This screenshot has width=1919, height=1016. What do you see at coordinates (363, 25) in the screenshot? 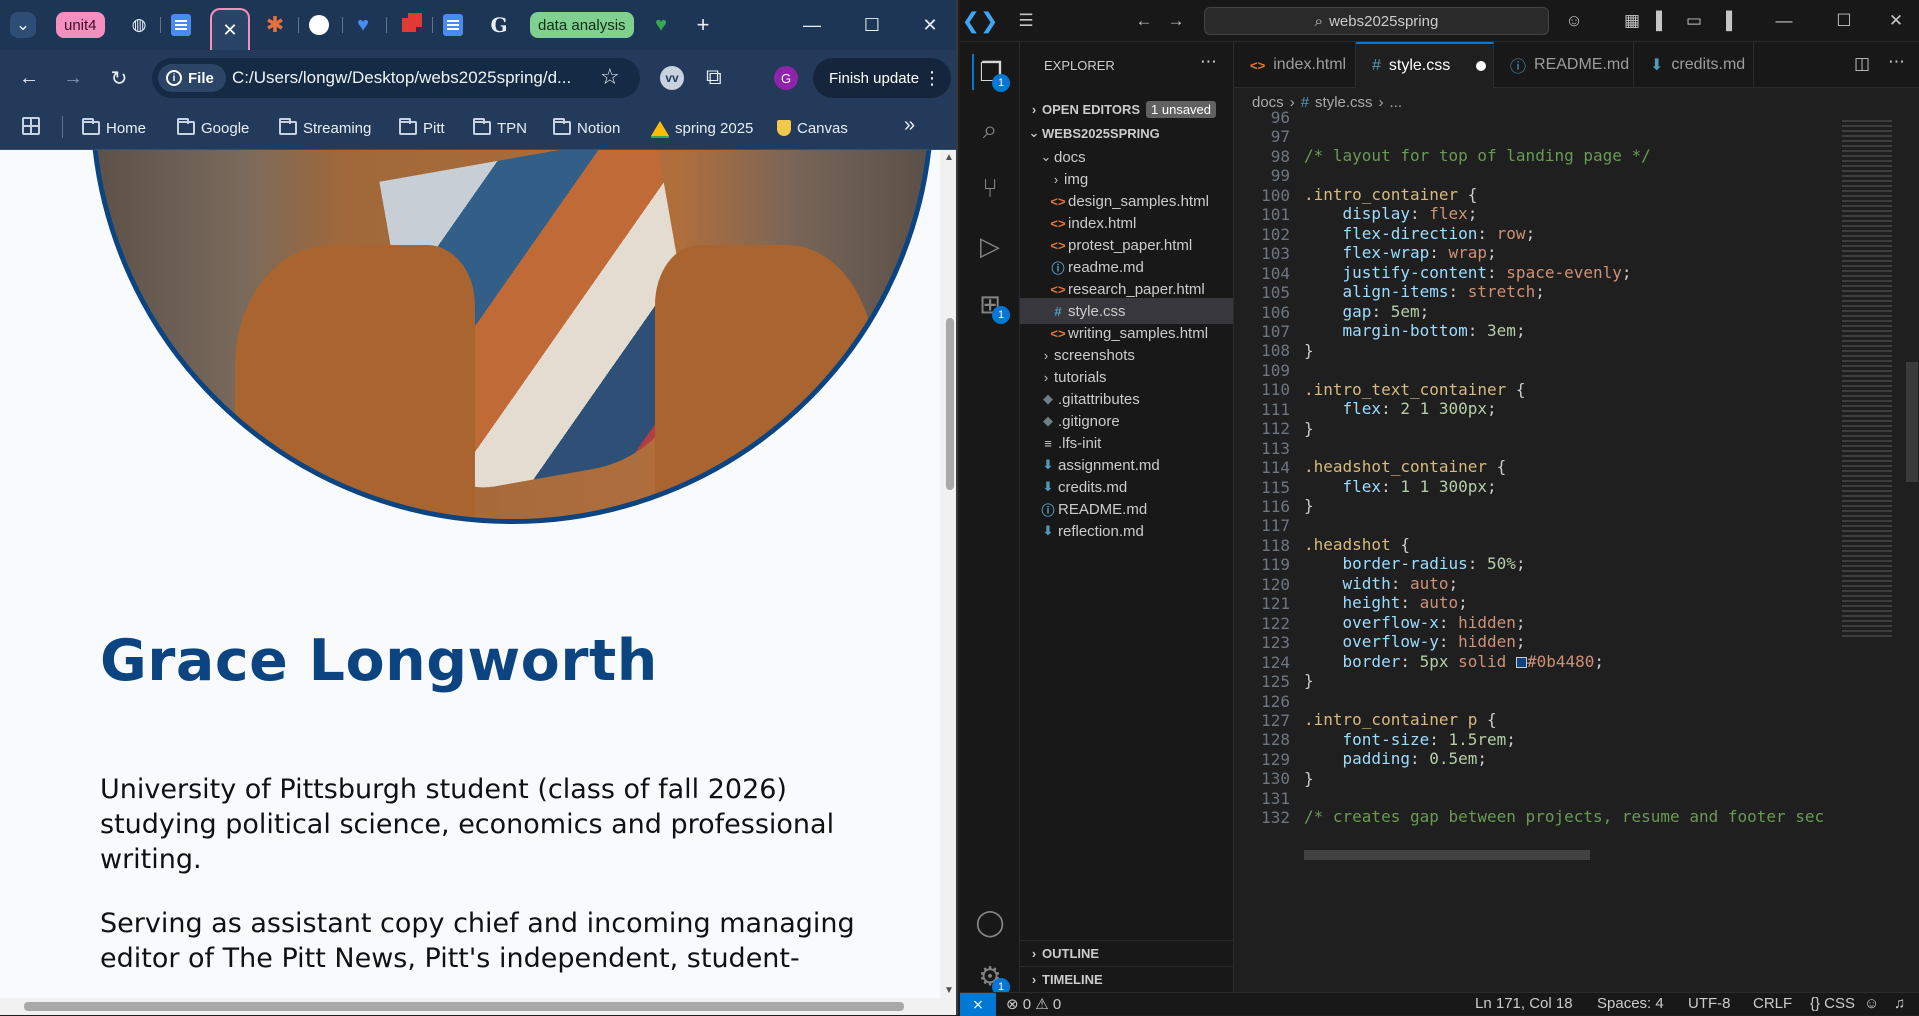
I see `tab-heart-icon: ♥` at bounding box center [363, 25].